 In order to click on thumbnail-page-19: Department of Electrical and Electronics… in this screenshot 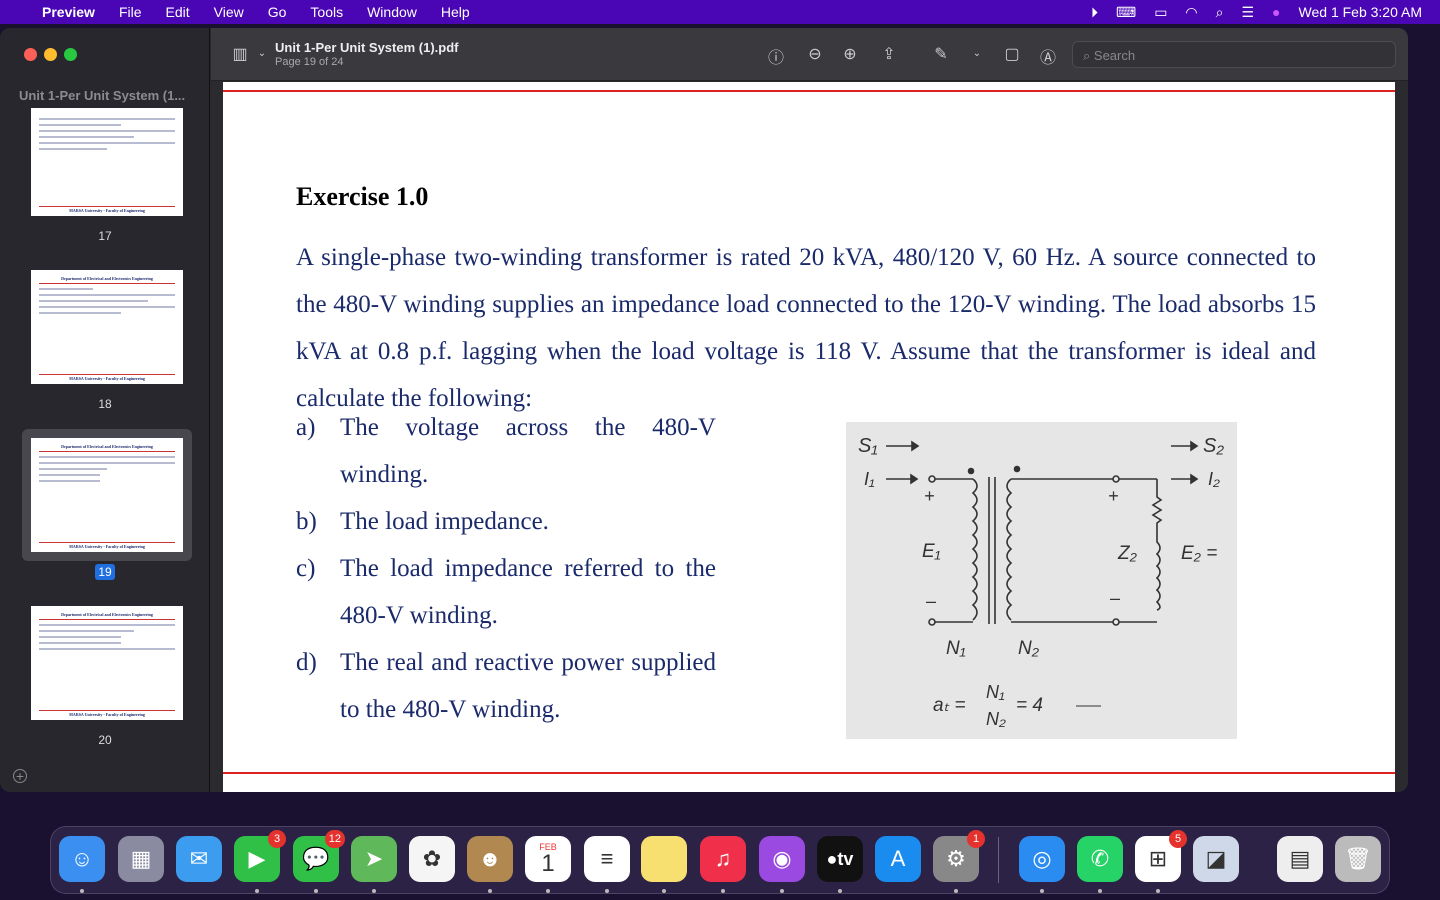, I will do `click(107, 495)`.